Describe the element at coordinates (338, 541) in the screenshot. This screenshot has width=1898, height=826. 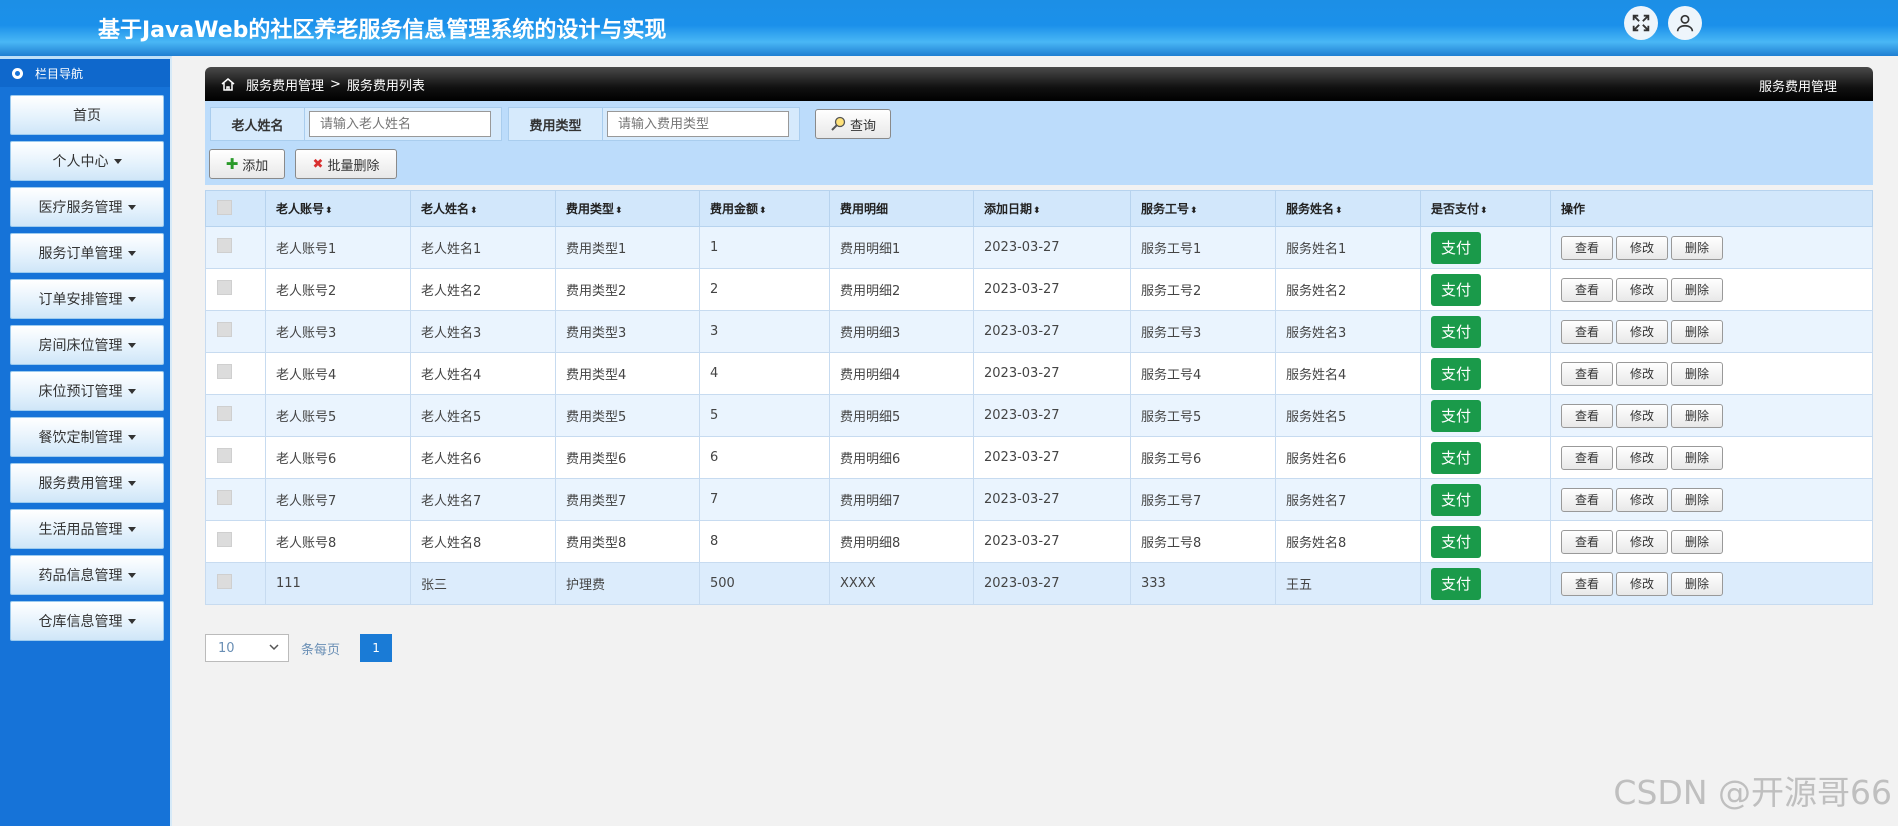
I see `table-cell: 老人账号8` at that location.